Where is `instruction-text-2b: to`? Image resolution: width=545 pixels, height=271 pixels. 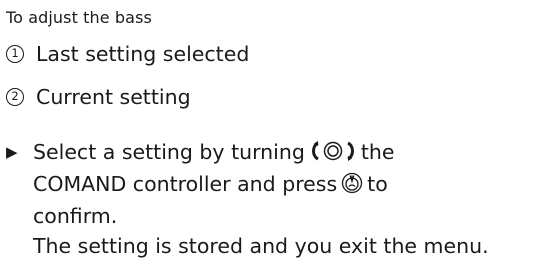
instruction-text-2b: to is located at coordinates (377, 184).